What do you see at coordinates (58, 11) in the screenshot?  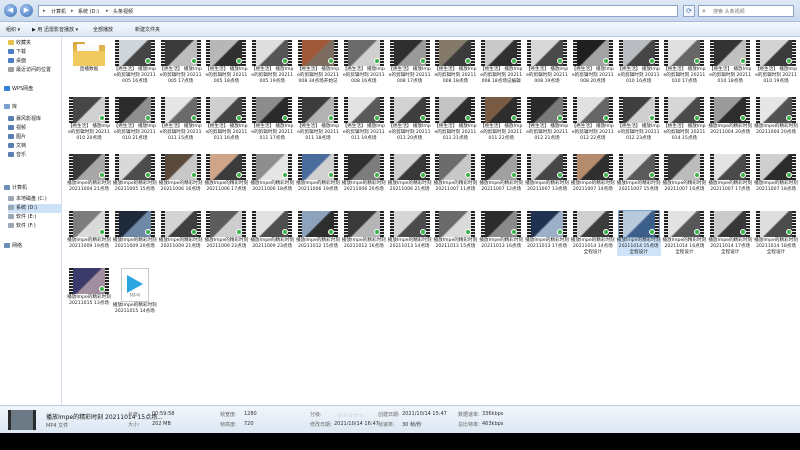 I see `breadcrumb-computer: 计算机` at bounding box center [58, 11].